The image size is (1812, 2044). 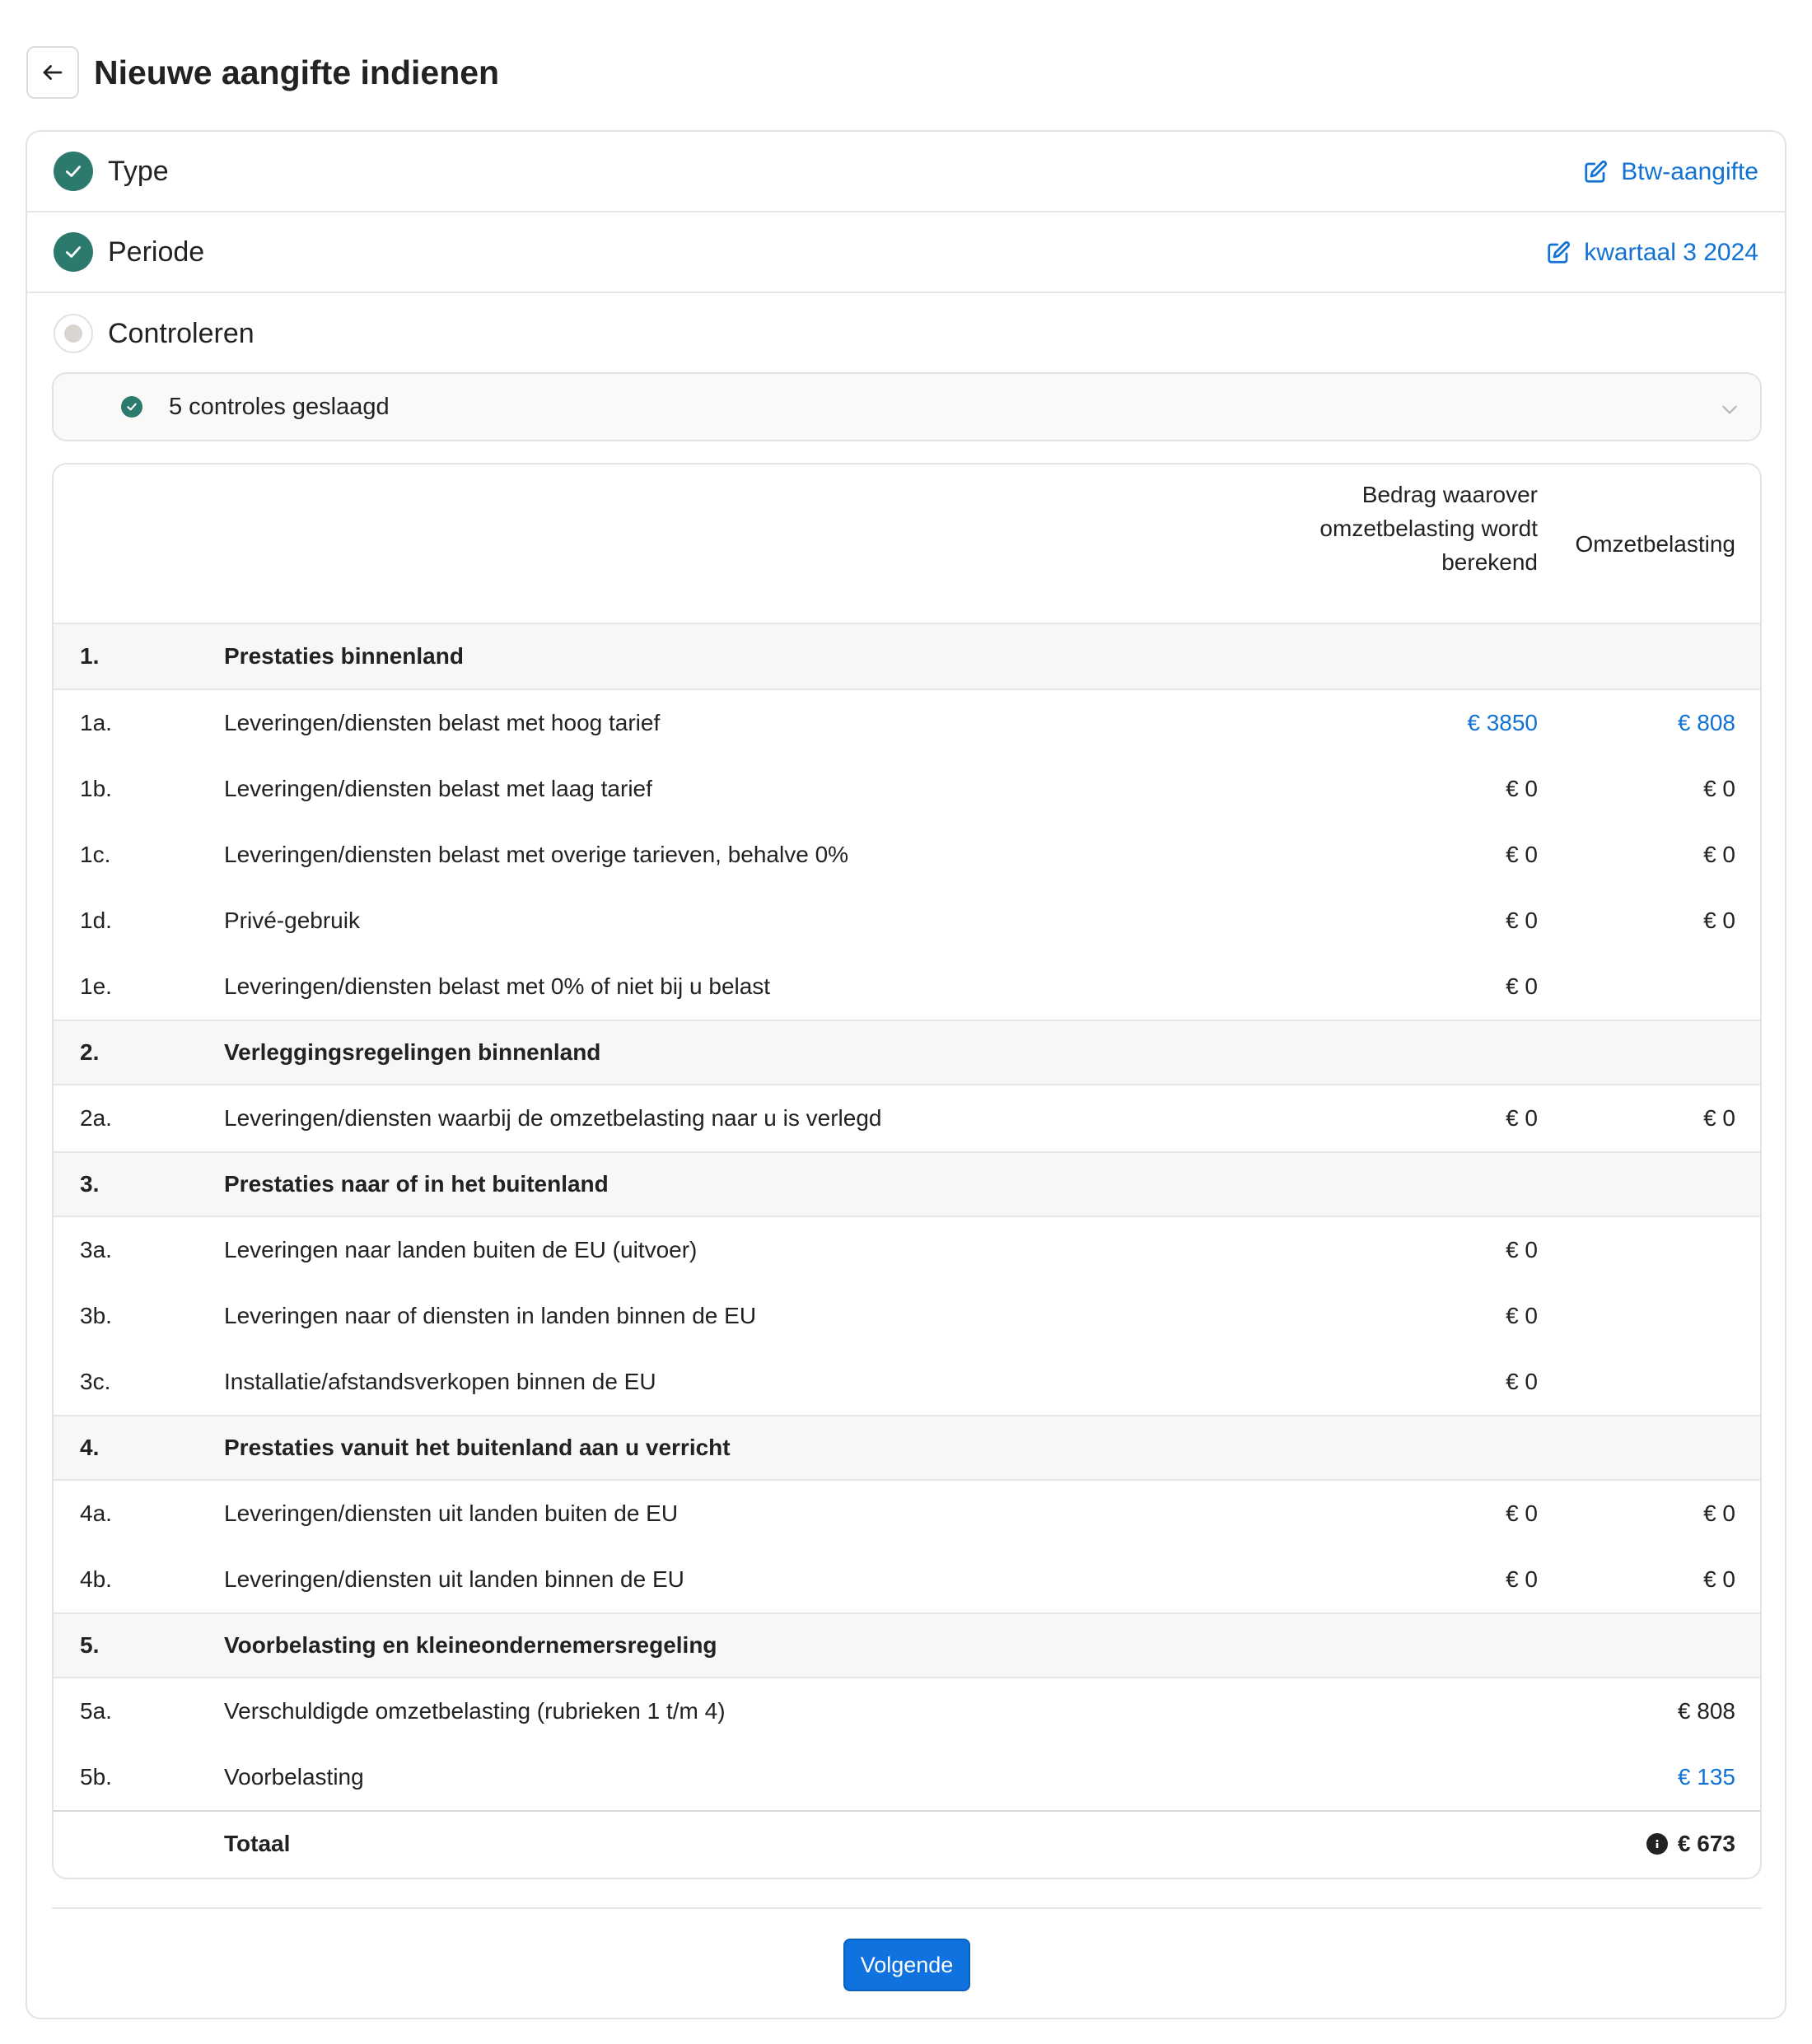 I want to click on row-code: 3a., so click(x=96, y=1249).